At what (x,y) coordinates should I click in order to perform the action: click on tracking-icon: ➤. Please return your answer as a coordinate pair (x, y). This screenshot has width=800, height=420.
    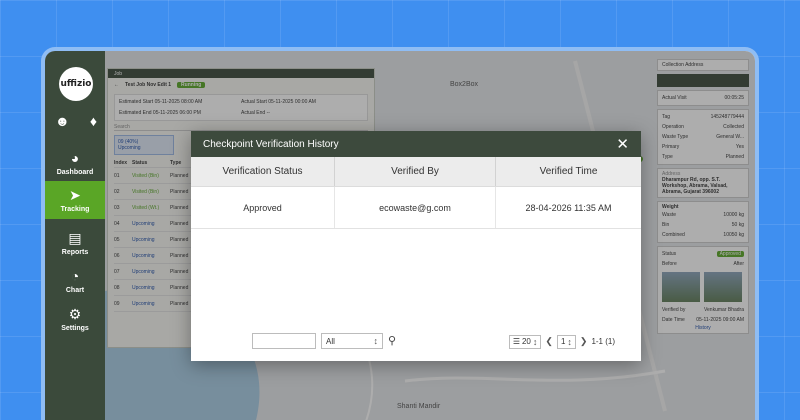
    Looking at the image, I should click on (75, 195).